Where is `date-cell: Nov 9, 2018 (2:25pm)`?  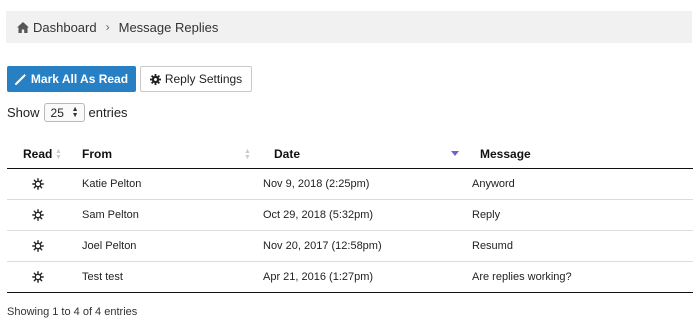 date-cell: Nov 9, 2018 (2:25pm) is located at coordinates (359, 184).